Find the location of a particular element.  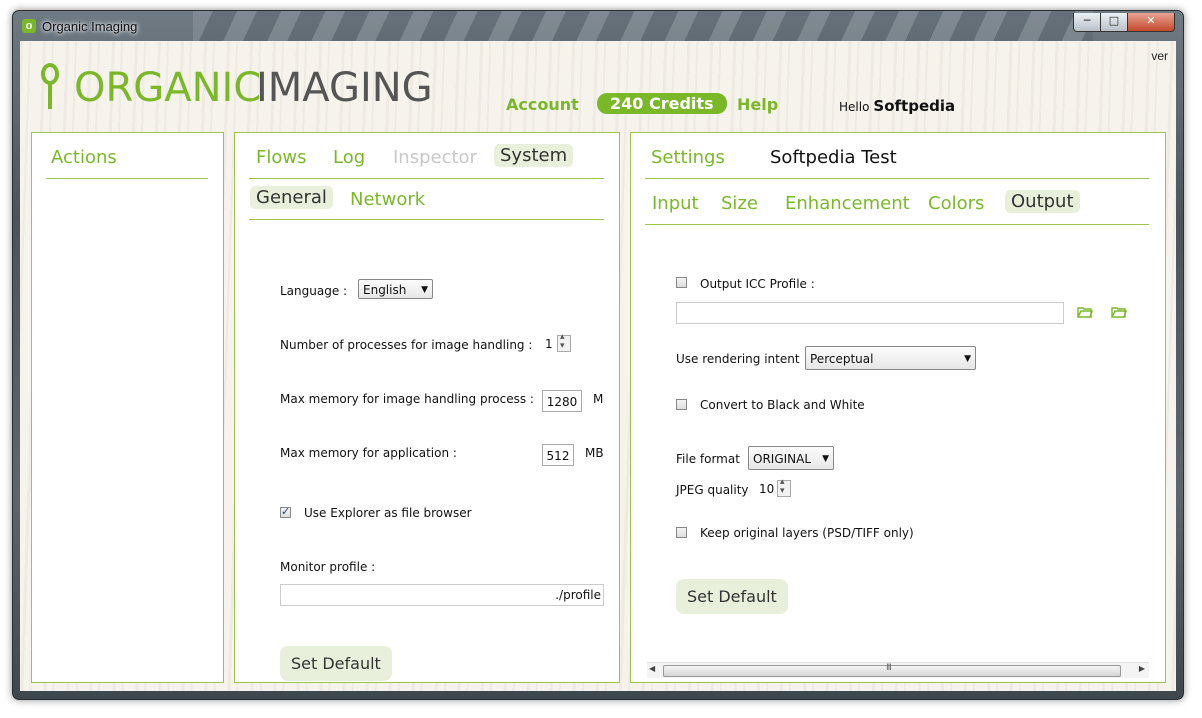

tab-flows: Flows is located at coordinates (281, 157).